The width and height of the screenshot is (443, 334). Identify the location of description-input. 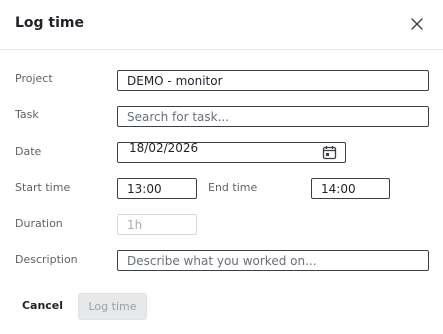
(273, 260).